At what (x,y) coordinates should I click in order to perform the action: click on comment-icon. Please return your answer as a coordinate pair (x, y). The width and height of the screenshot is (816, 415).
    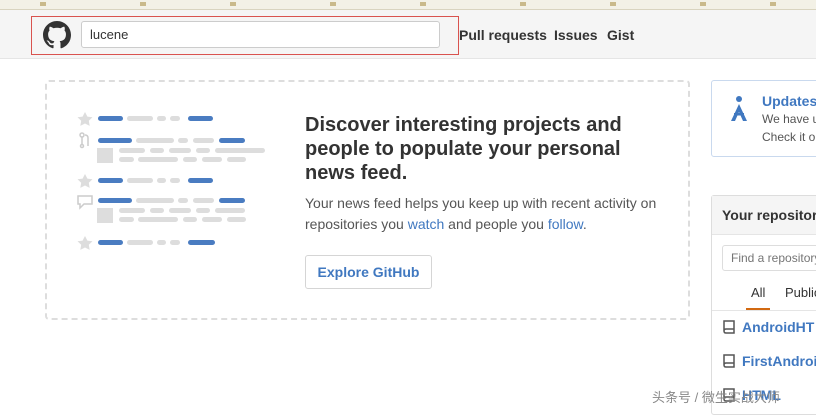
    Looking at the image, I should click on (85, 202).